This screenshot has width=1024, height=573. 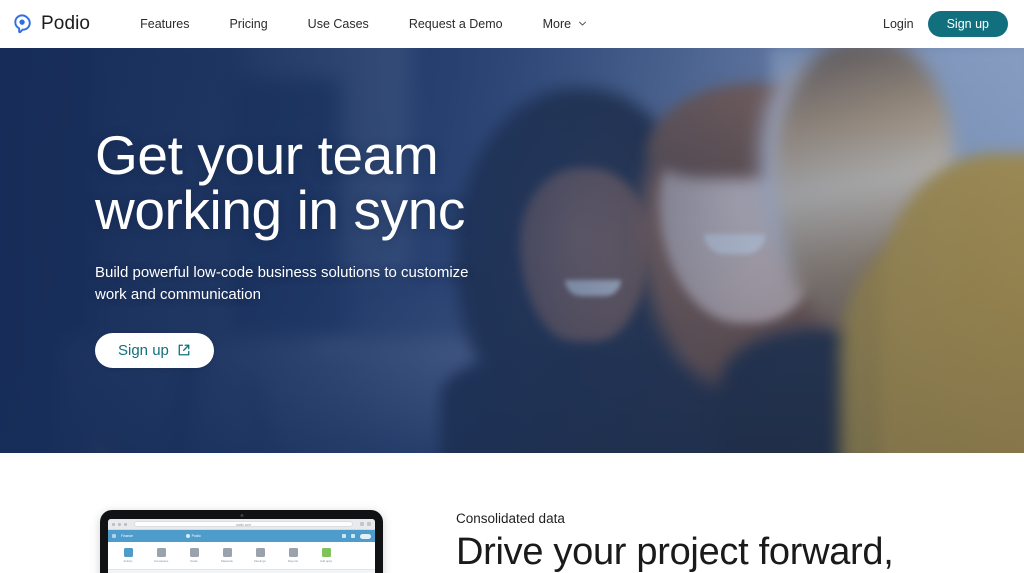 I want to click on browser-bookmark-icon, so click(x=362, y=524).